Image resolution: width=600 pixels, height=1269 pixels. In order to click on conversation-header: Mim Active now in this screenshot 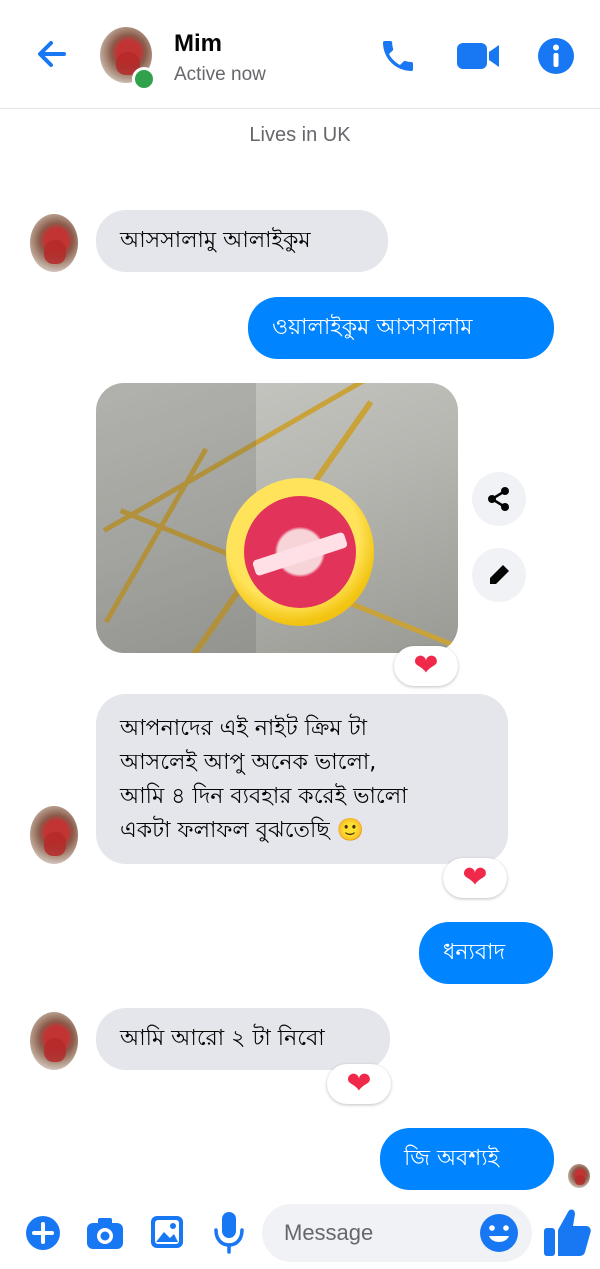, I will do `click(300, 54)`.